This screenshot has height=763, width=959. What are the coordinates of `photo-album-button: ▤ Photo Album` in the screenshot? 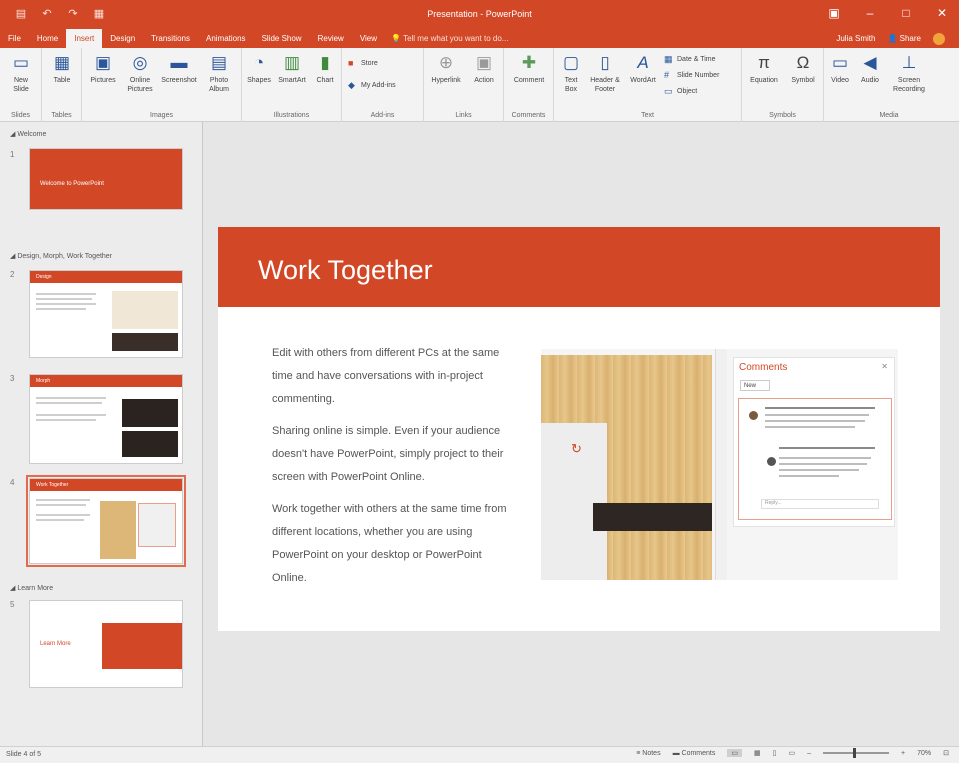 It's located at (219, 73).